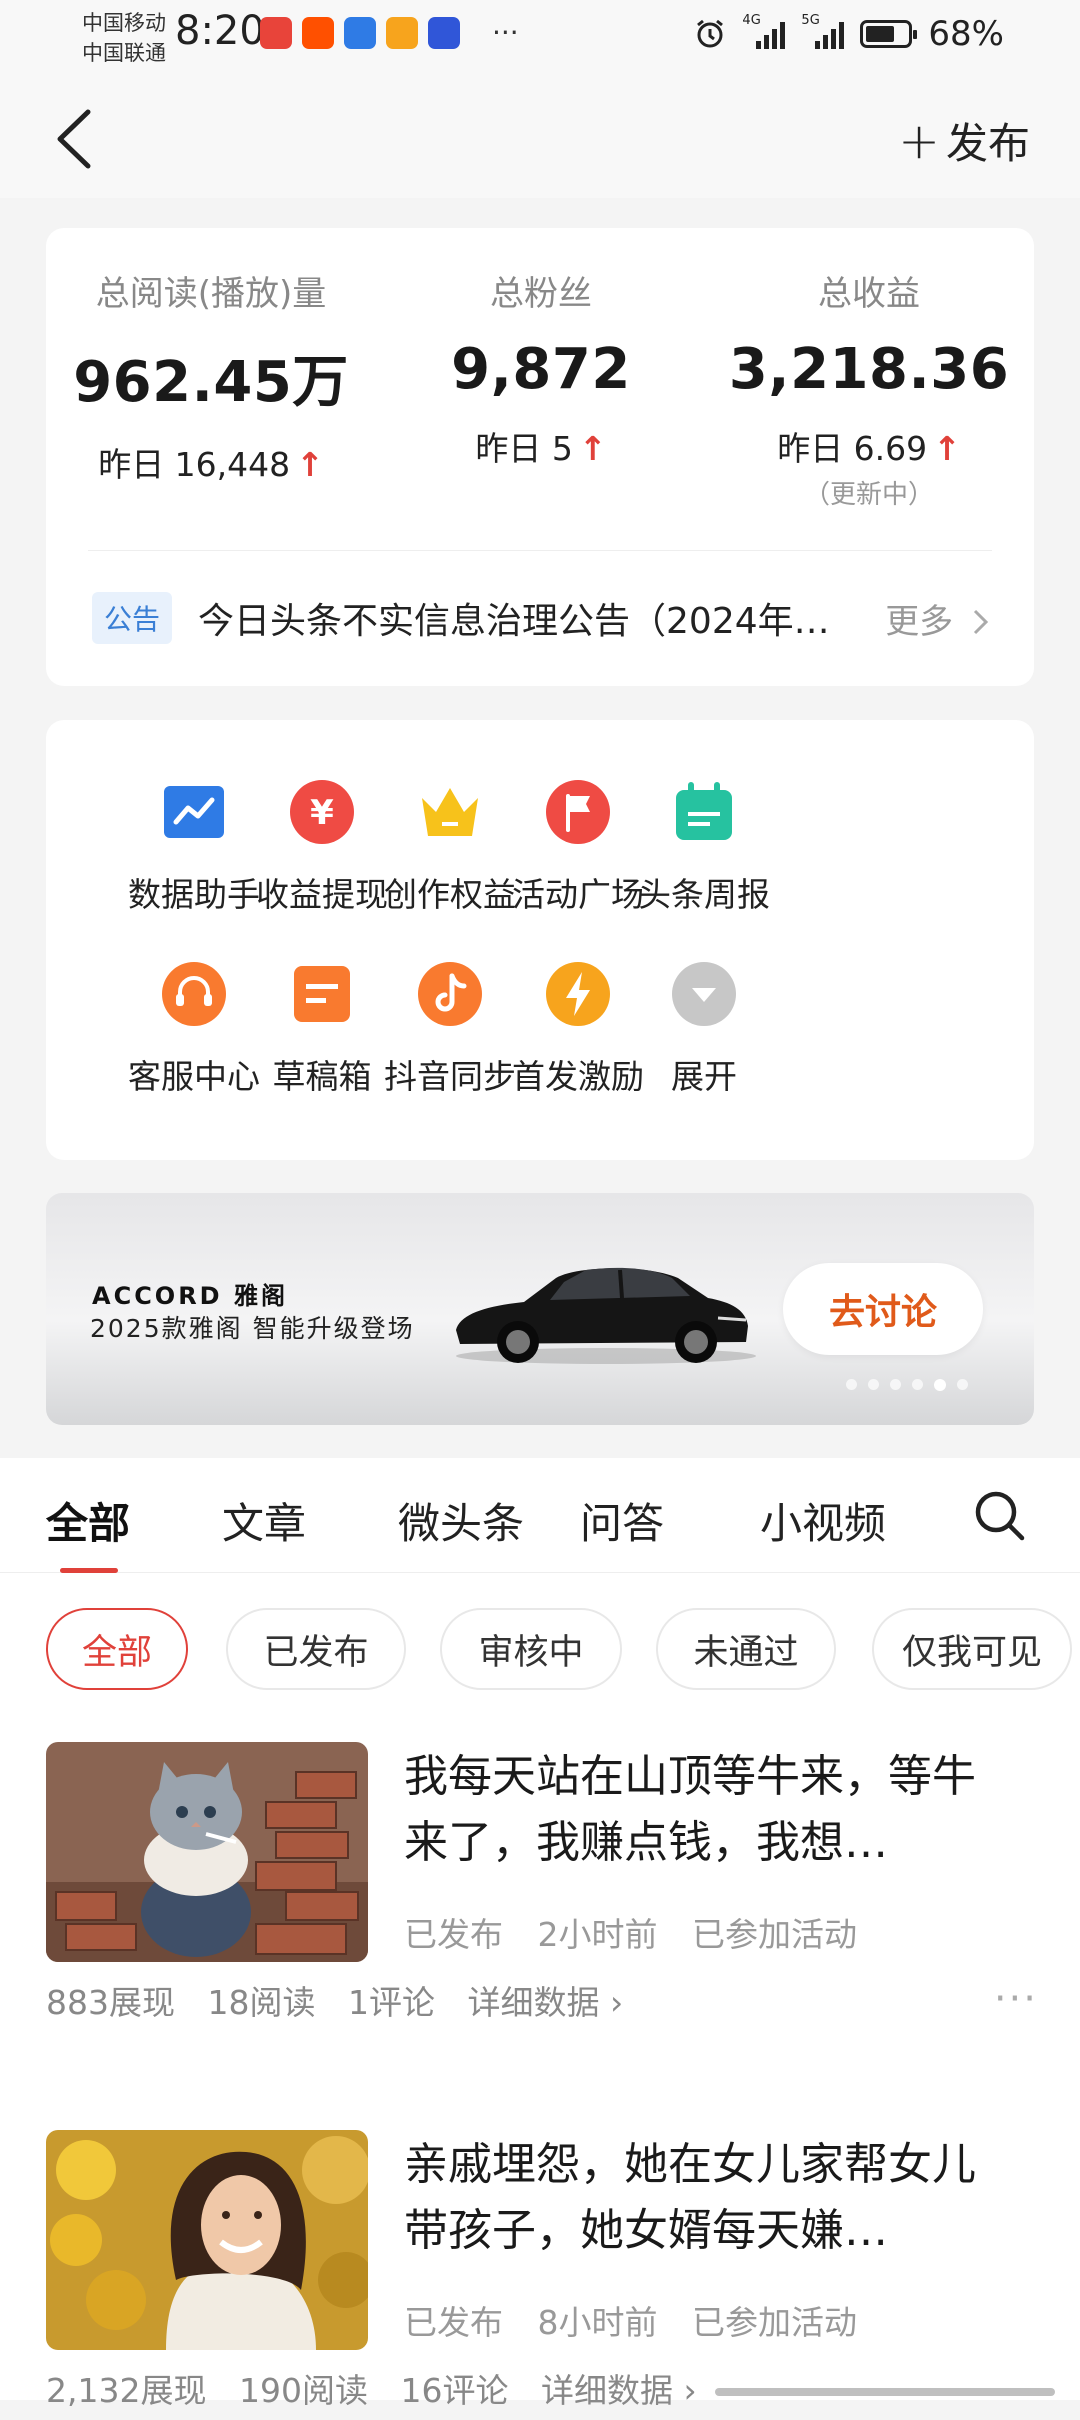  I want to click on battery-percent: 68%, so click(966, 34).